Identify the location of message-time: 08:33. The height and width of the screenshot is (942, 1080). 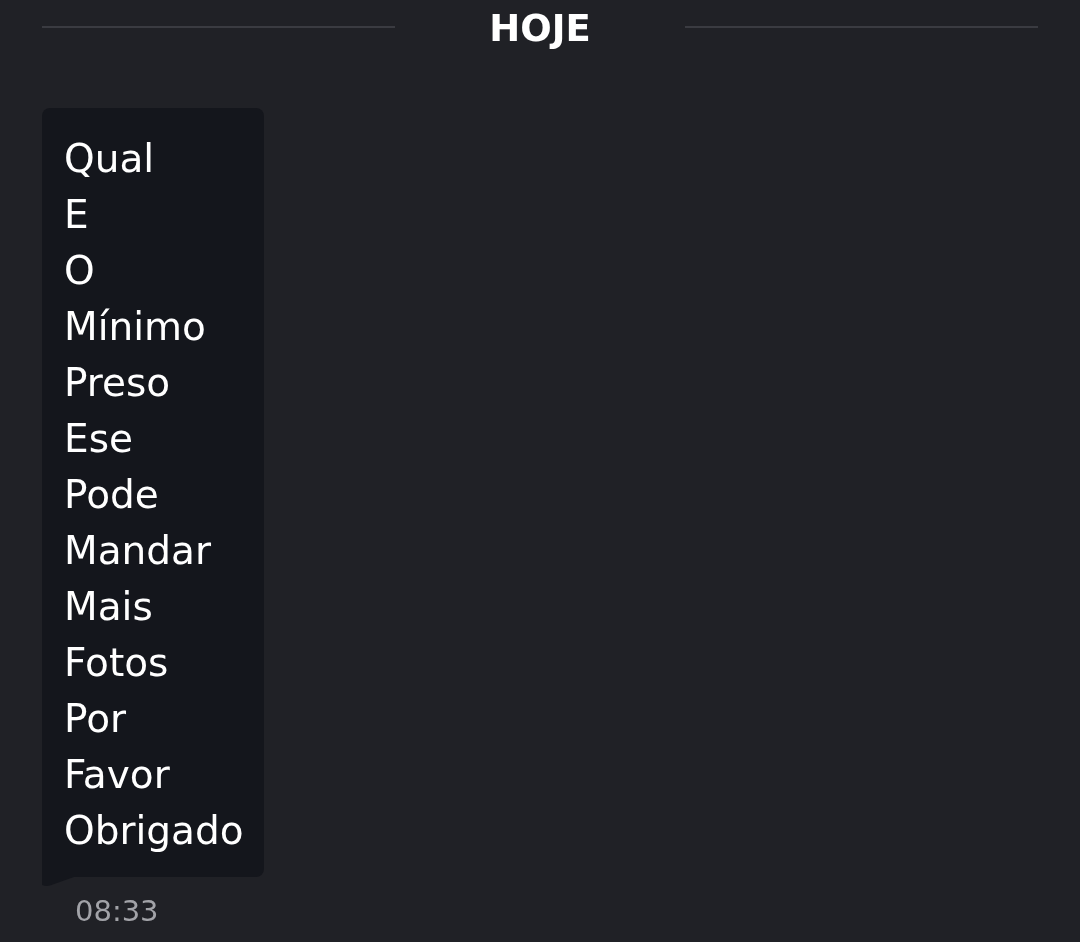
(117, 911).